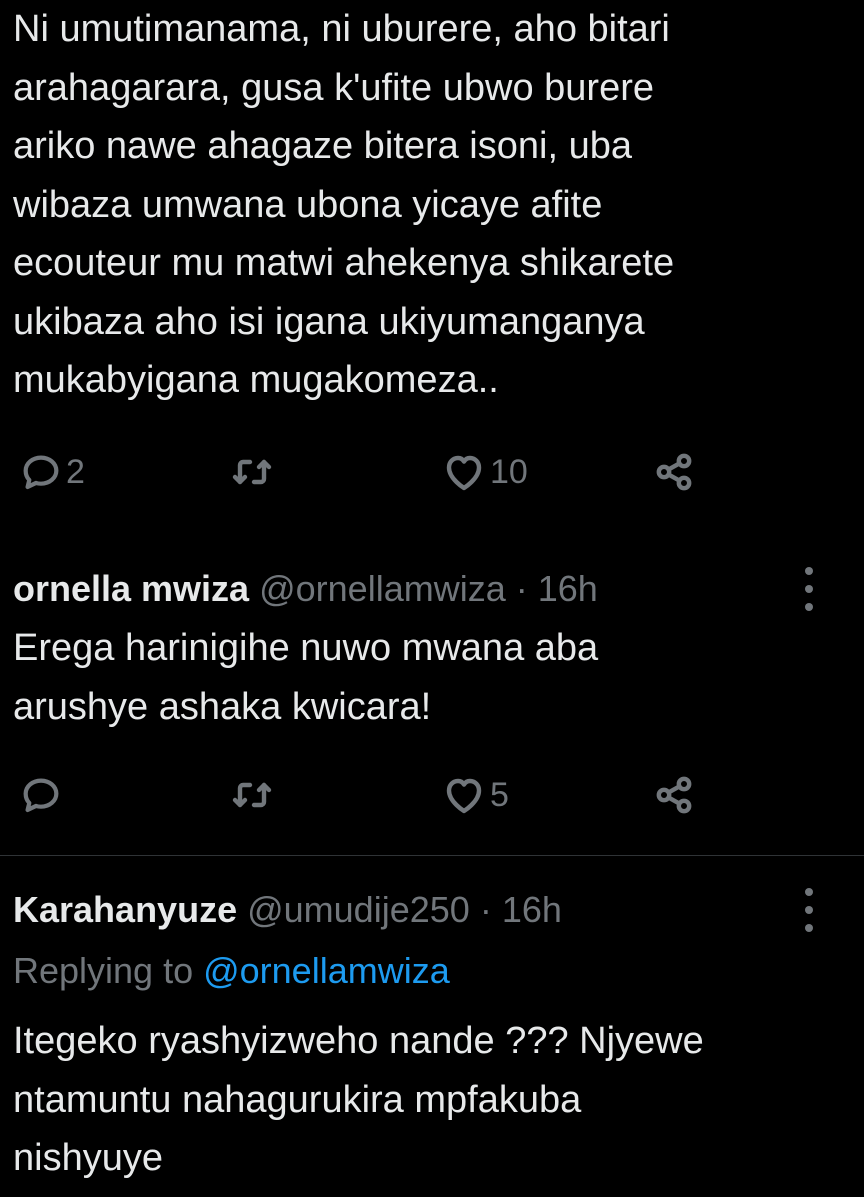 This screenshot has width=864, height=1197. I want to click on author-handle: @ornellamwiza, so click(382, 588).